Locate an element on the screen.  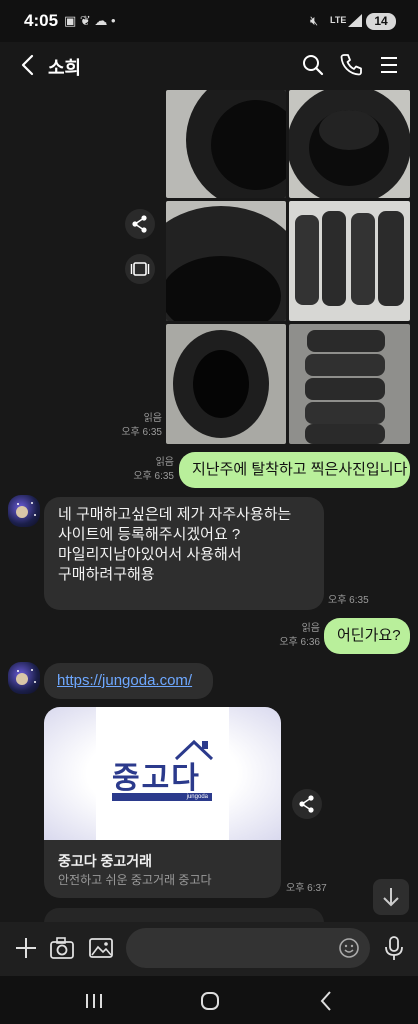
search-icon is located at coordinates (313, 65).